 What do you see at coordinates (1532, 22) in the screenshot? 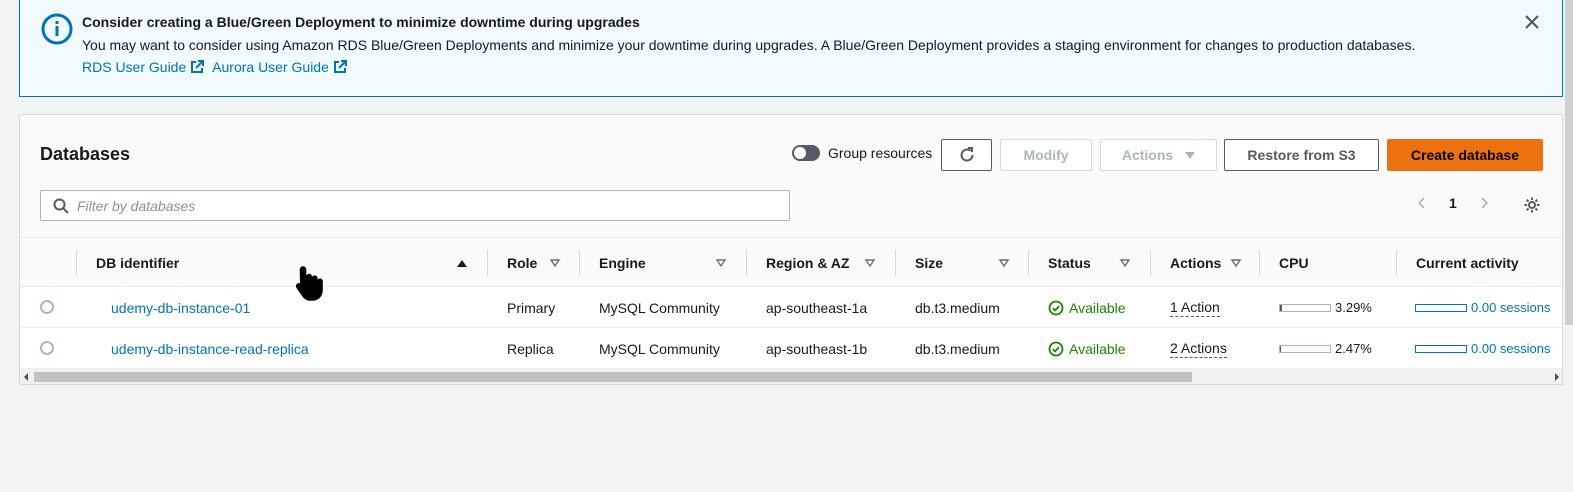
I see `close-icon` at bounding box center [1532, 22].